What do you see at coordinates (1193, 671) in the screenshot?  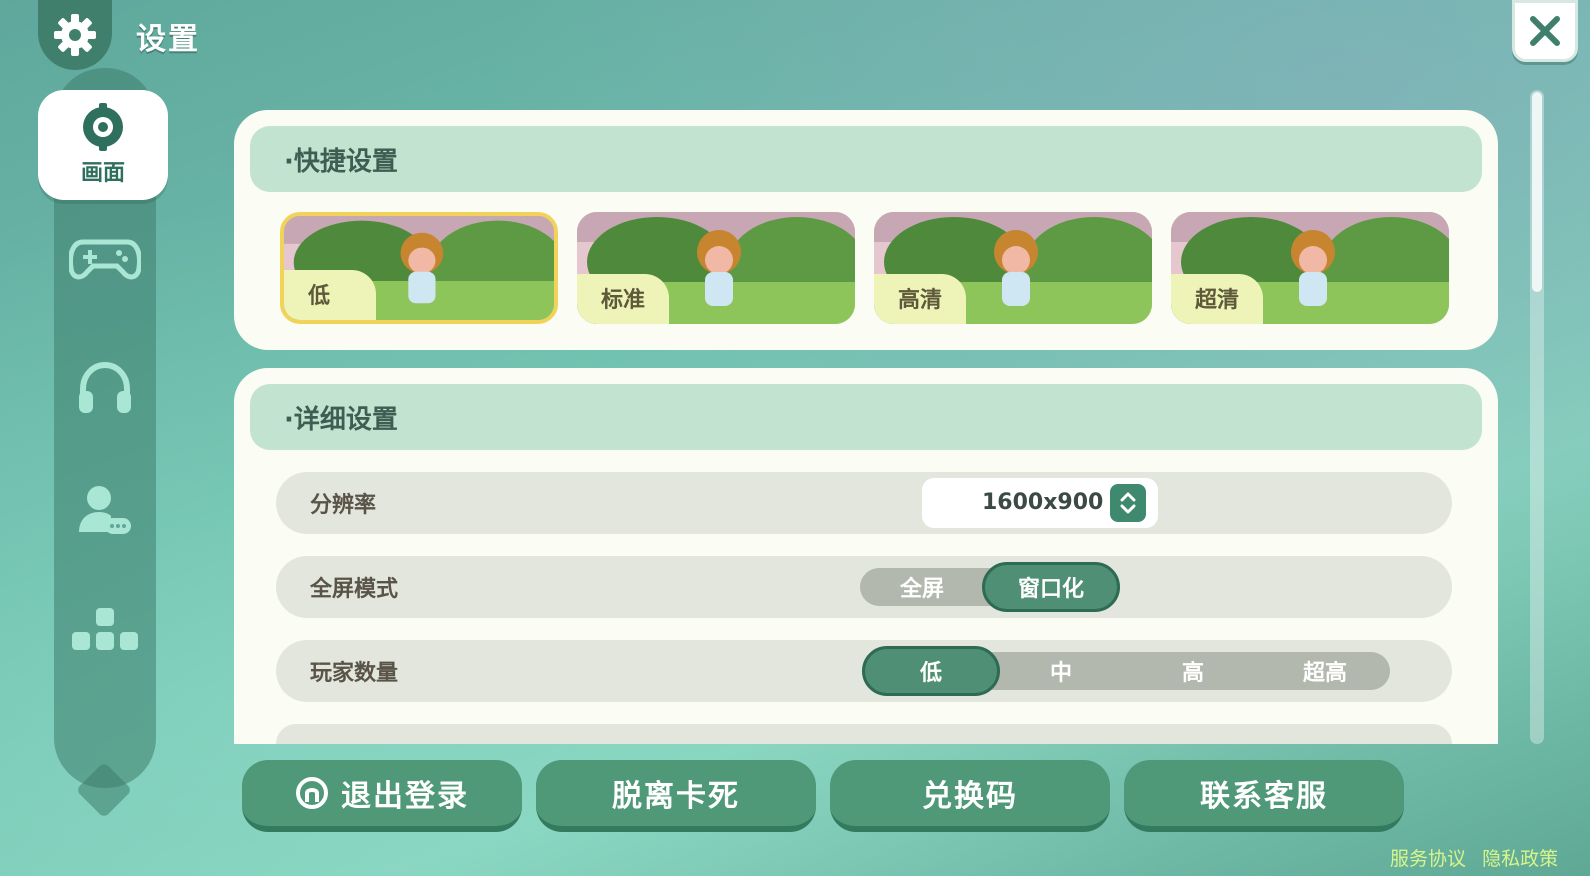 I see `player-count-high: 高` at bounding box center [1193, 671].